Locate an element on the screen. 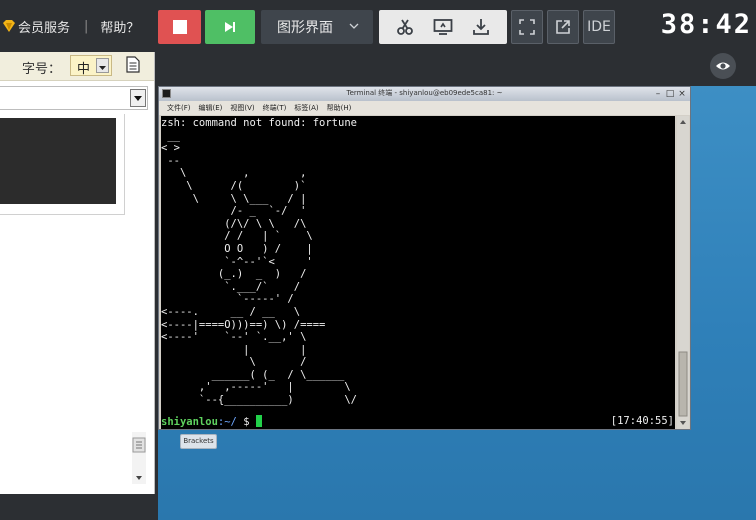 The height and width of the screenshot is (520, 756). menu-edit: 编辑(E) is located at coordinates (211, 108).